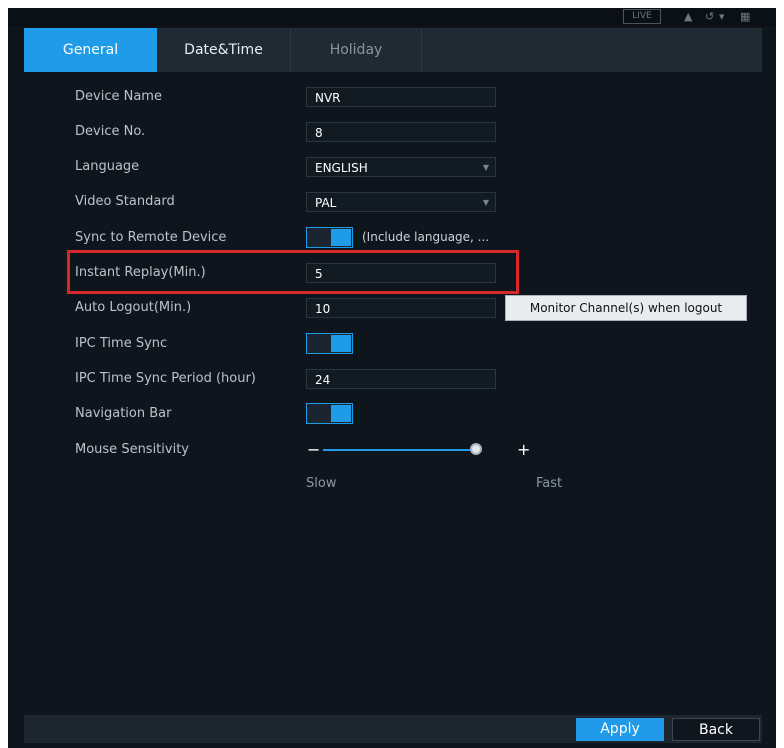 The height and width of the screenshot is (748, 784). I want to click on mouse-sensitivity-slider-handle, so click(476, 449).